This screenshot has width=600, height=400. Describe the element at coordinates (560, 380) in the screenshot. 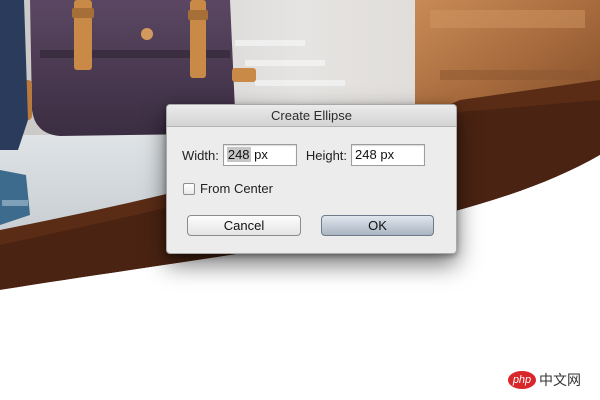

I see `watermark-text: 中文网` at that location.